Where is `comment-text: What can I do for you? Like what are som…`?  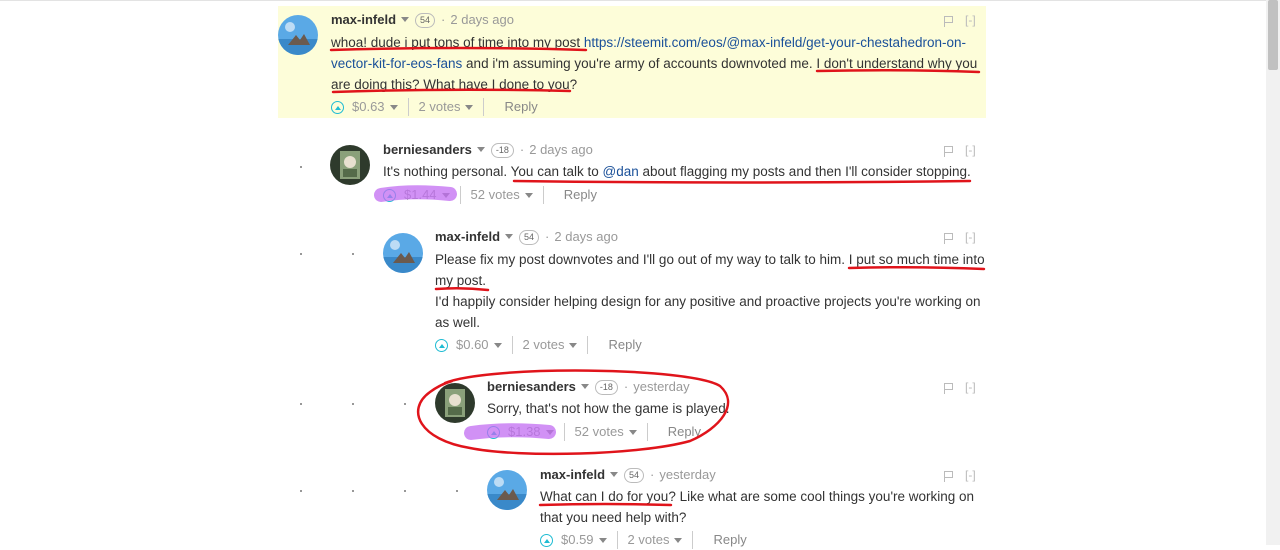
comment-text: What can I do for you? Like what are som… is located at coordinates (757, 496).